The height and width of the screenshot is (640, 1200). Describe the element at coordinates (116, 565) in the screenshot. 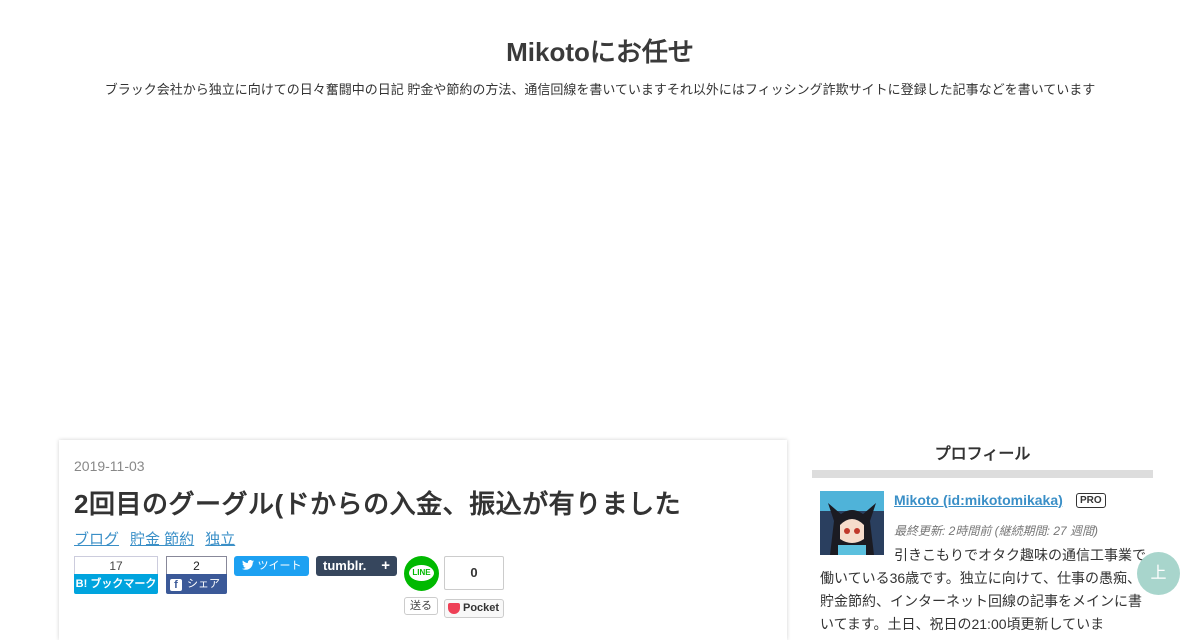

I see `hatena-bookmark-count: 17` at that location.